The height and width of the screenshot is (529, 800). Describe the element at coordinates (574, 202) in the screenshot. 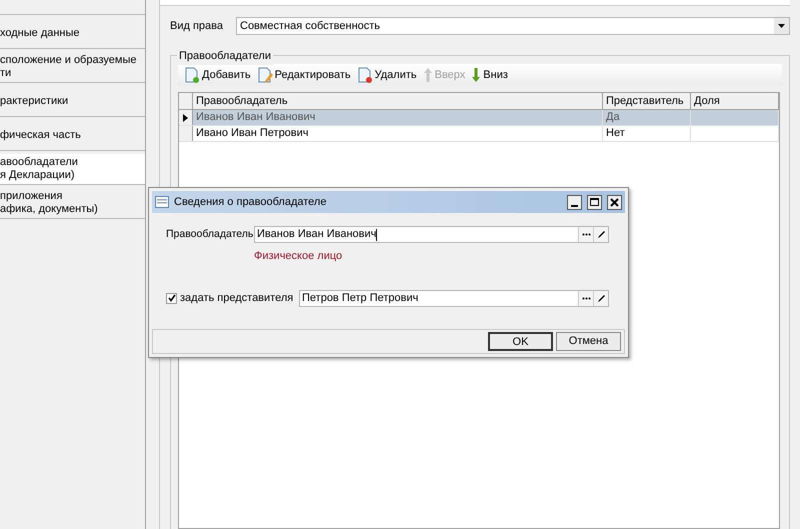

I see `minimize-button` at that location.